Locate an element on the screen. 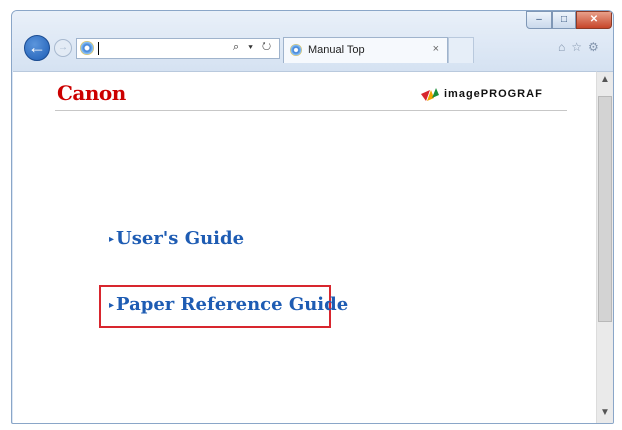 This screenshot has width=622, height=430. scroll-up-button: ▲ is located at coordinates (605, 81).